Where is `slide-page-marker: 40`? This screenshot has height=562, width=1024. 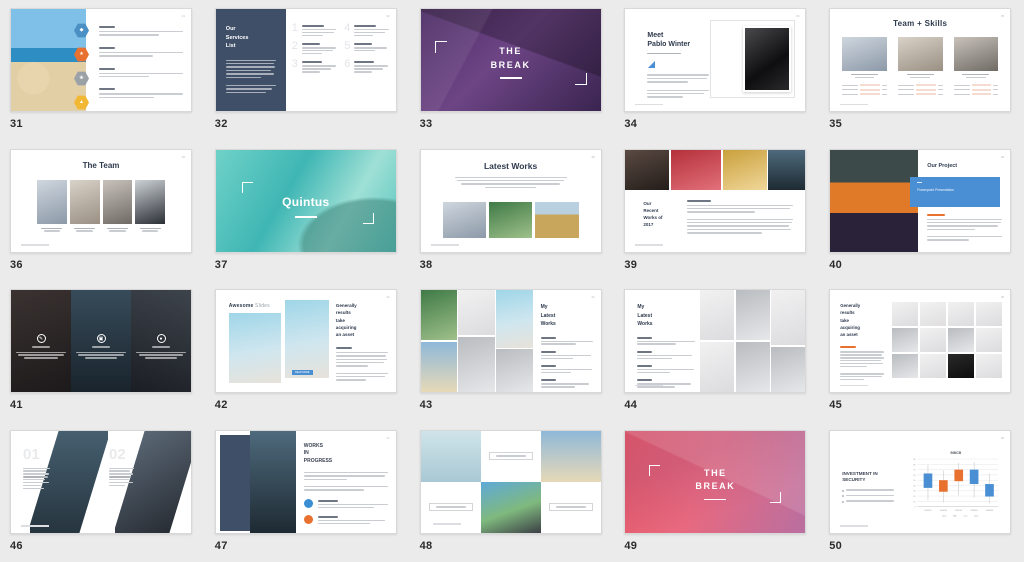
slide-page-marker: 40 is located at coordinates (1002, 156).